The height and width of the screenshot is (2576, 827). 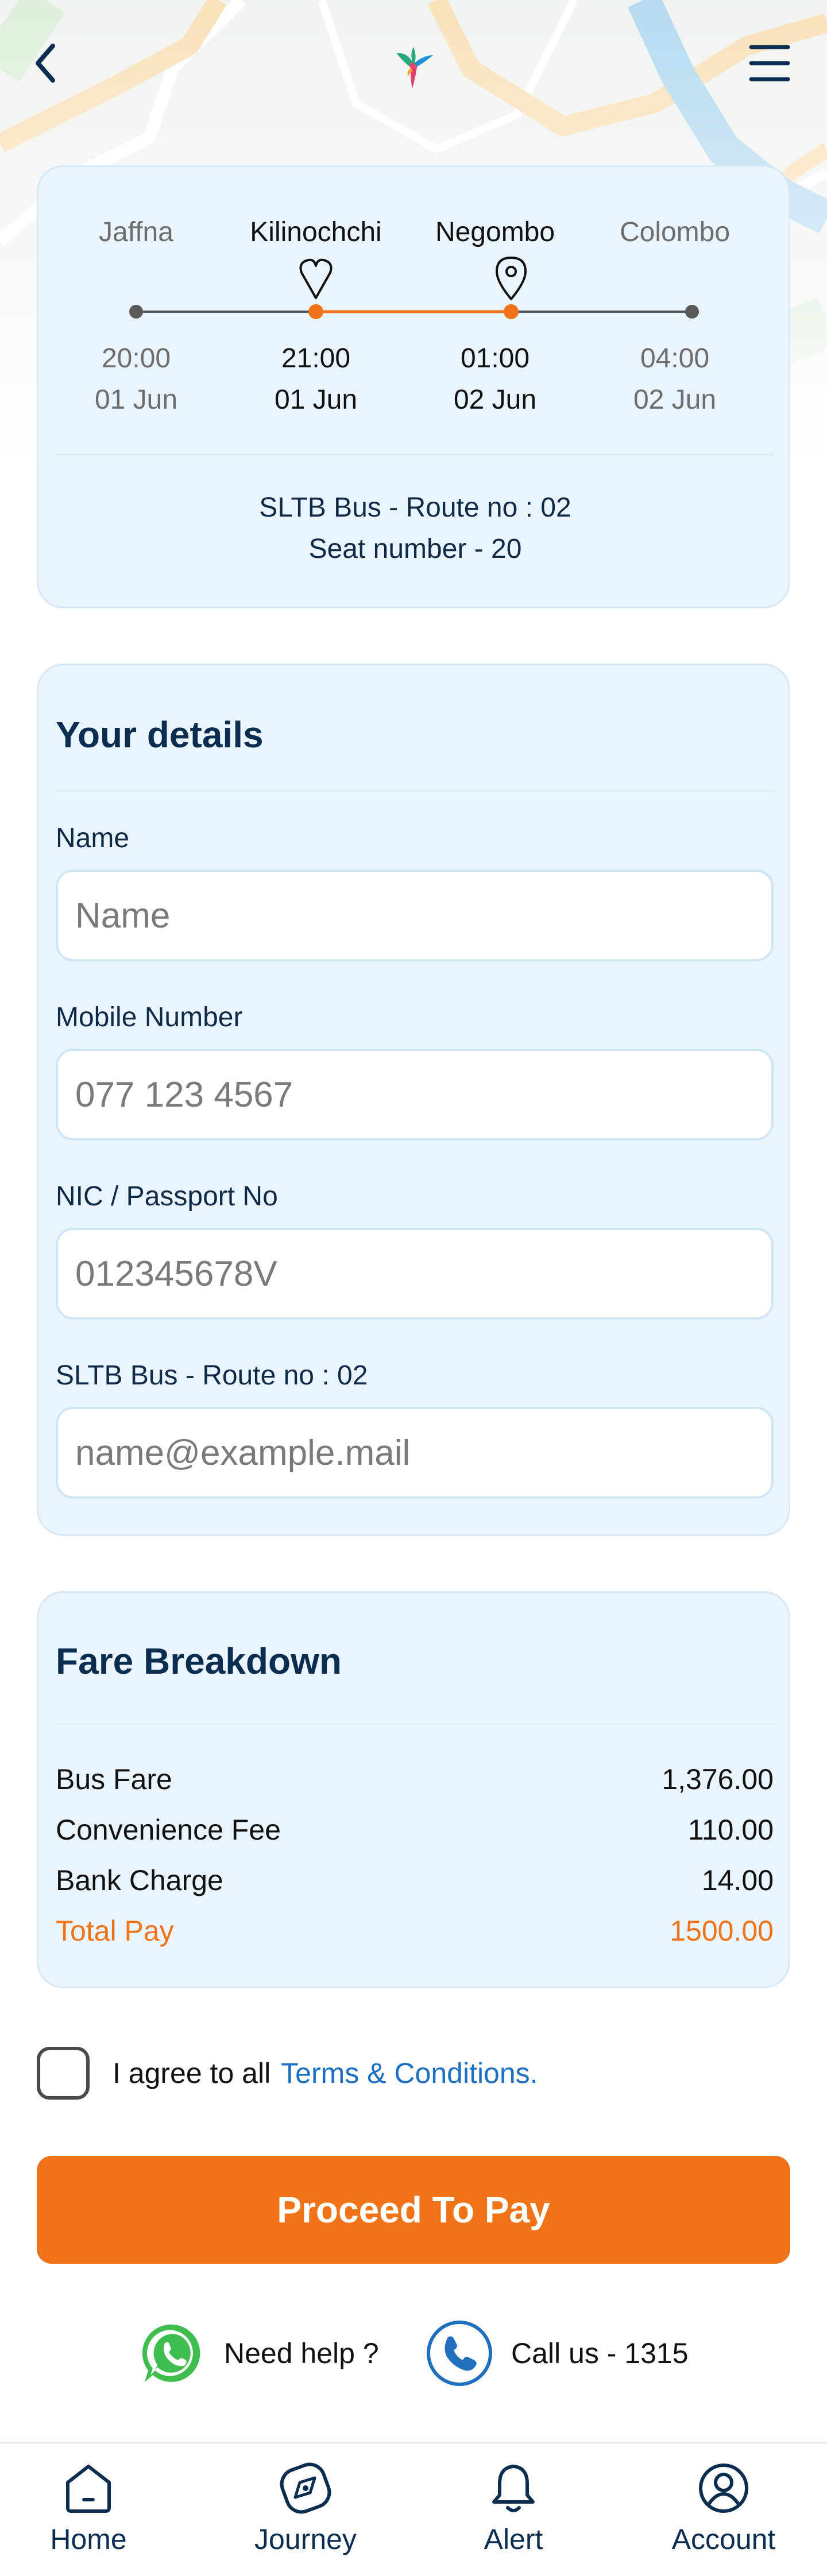 What do you see at coordinates (139, 1880) in the screenshot?
I see `fare-label: Bank Charge` at bounding box center [139, 1880].